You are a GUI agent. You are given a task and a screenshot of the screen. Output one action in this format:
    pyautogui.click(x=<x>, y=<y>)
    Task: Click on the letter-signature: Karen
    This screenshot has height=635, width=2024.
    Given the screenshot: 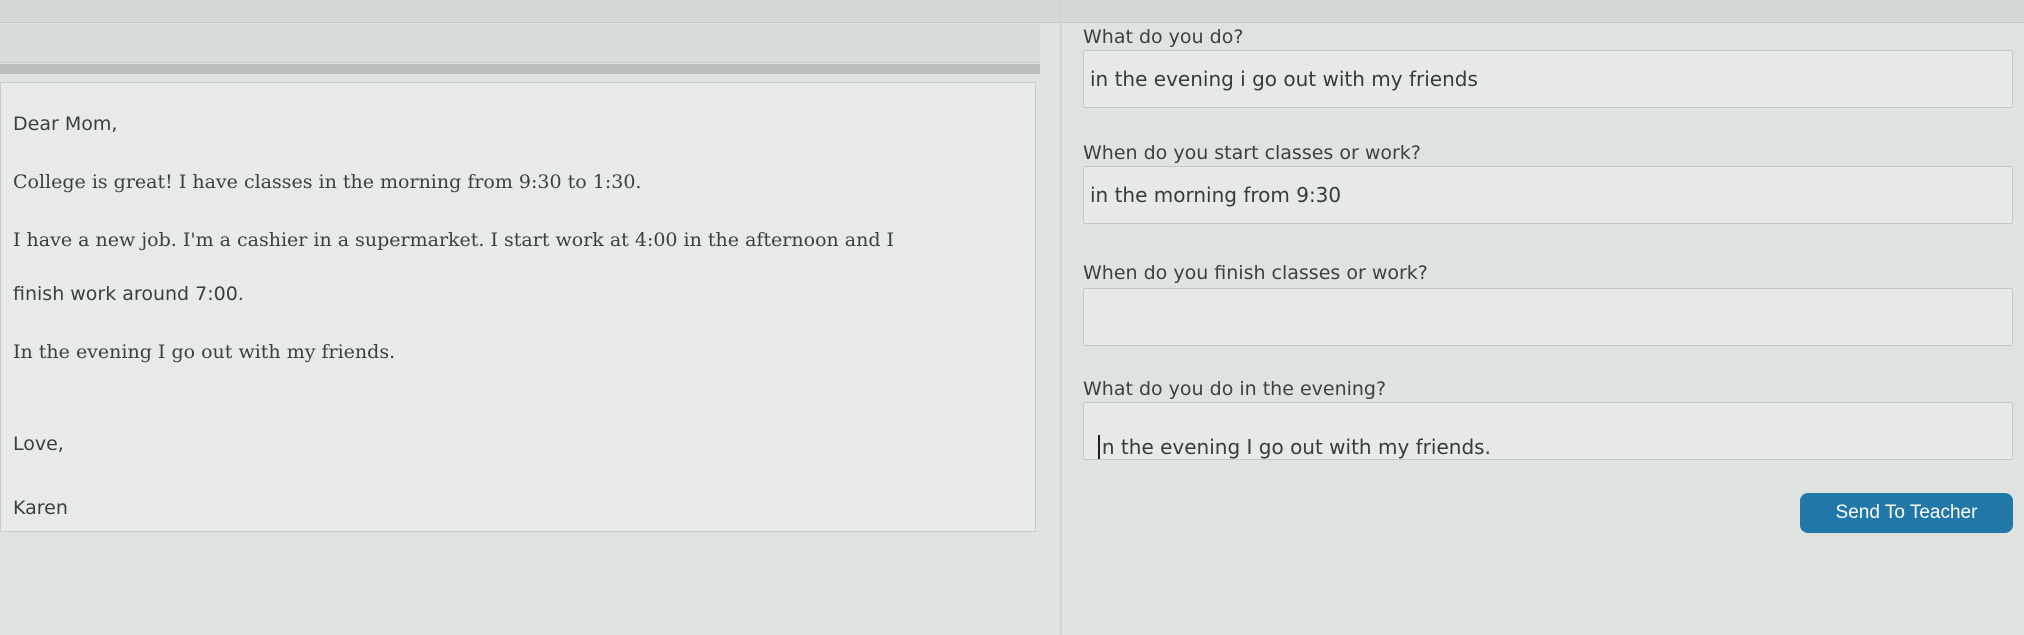 What is the action you would take?
    pyautogui.click(x=40, y=508)
    